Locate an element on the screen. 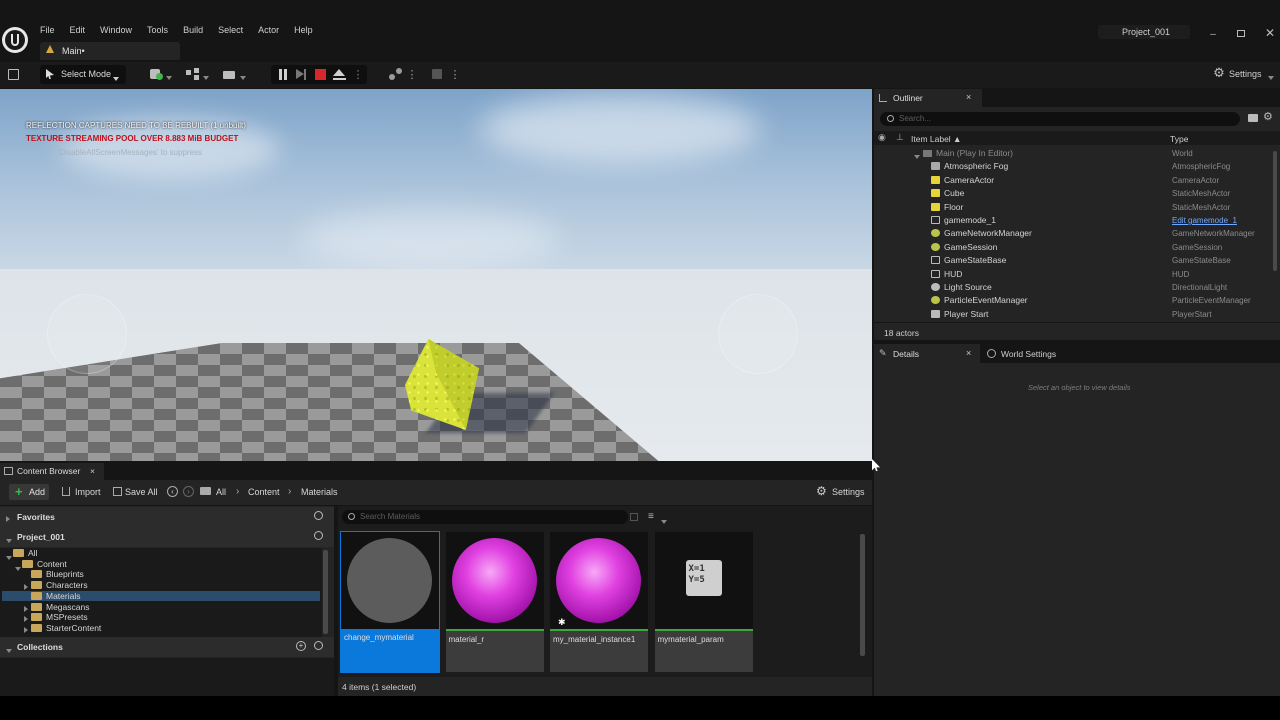 This screenshot has height=720, width=1280. breadcrumb-materials: Materials is located at coordinates (319, 492).